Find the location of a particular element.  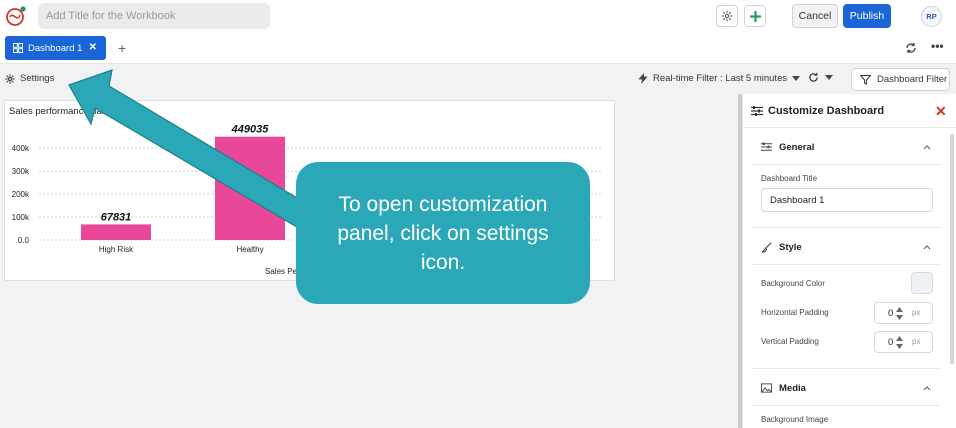

plus-icon is located at coordinates (755, 16).